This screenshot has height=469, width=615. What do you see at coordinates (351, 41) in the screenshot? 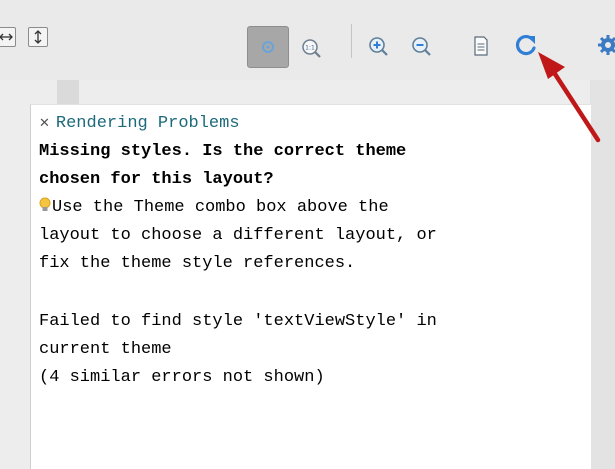
I see `toolbar-separator` at bounding box center [351, 41].